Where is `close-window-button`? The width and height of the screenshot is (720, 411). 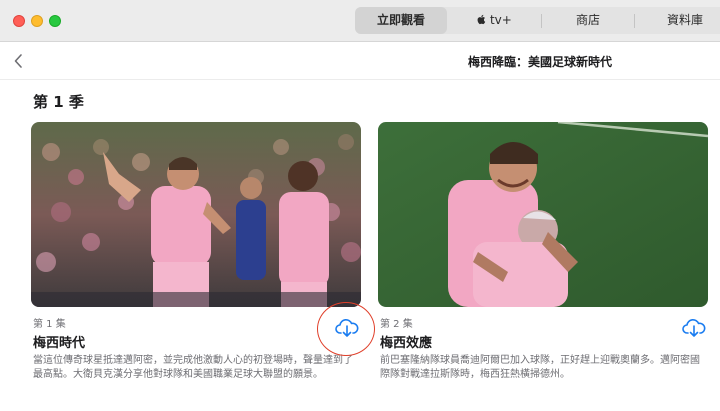 close-window-button is located at coordinates (19, 21).